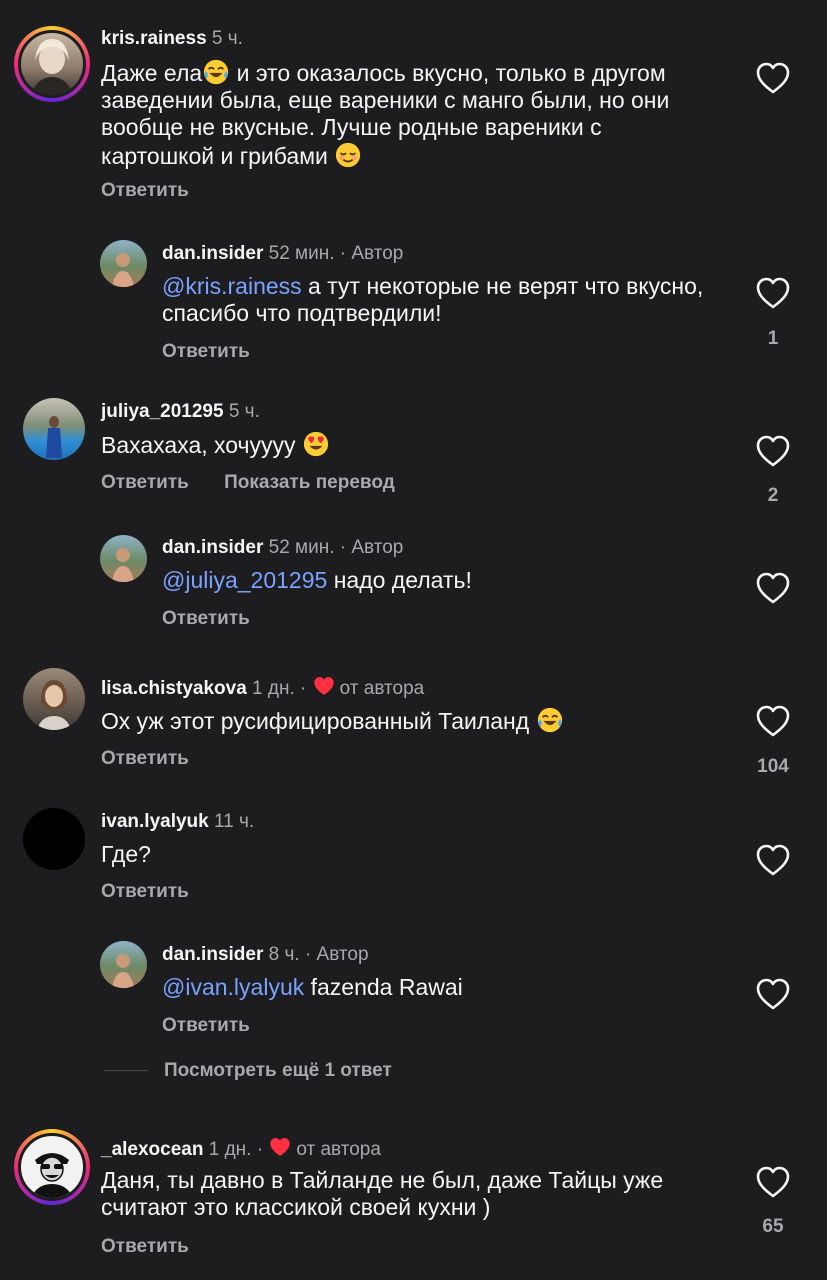 Image resolution: width=827 pixels, height=1280 pixels. I want to click on comment-header: juliya_201295 5 ч., so click(180, 412).